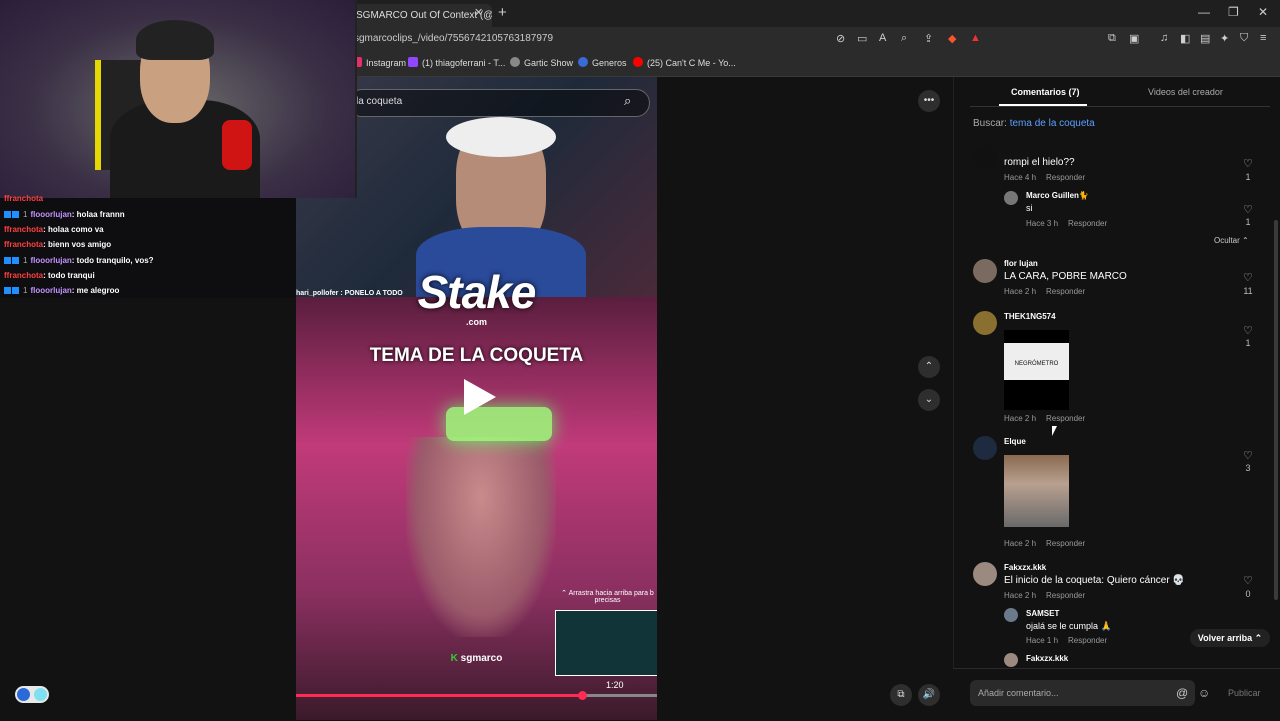  I want to click on youtube-icon, so click(638, 62).